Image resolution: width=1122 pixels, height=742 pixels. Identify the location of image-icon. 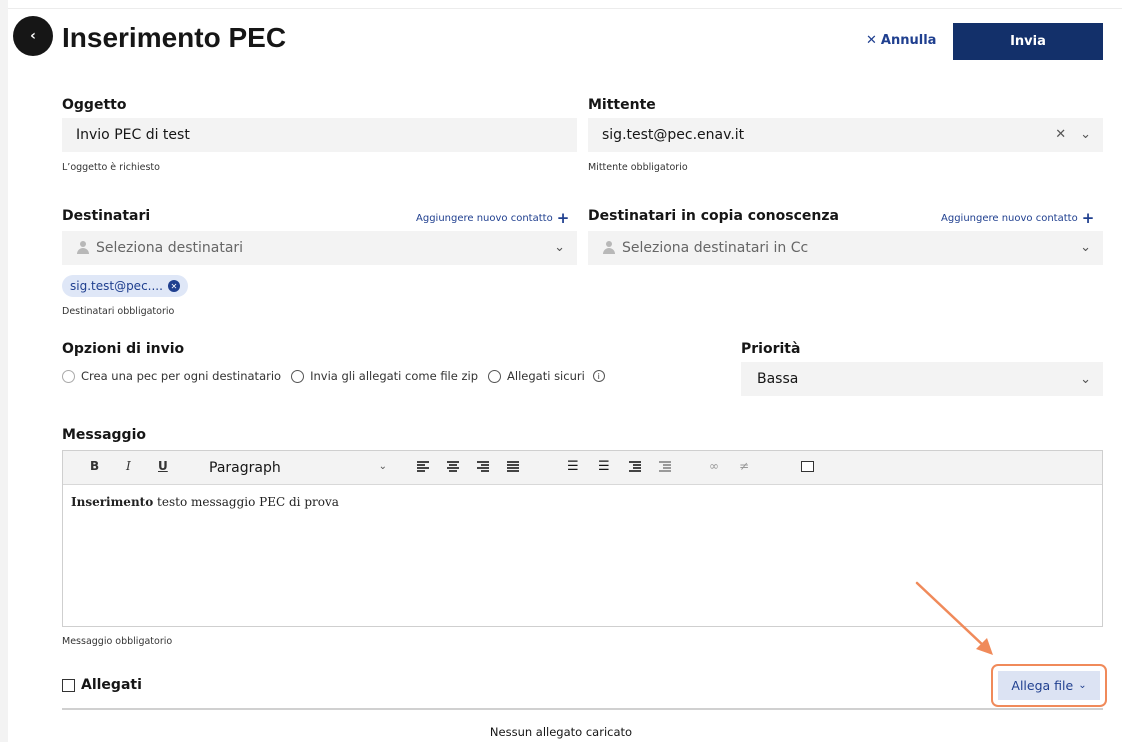
(807, 466).